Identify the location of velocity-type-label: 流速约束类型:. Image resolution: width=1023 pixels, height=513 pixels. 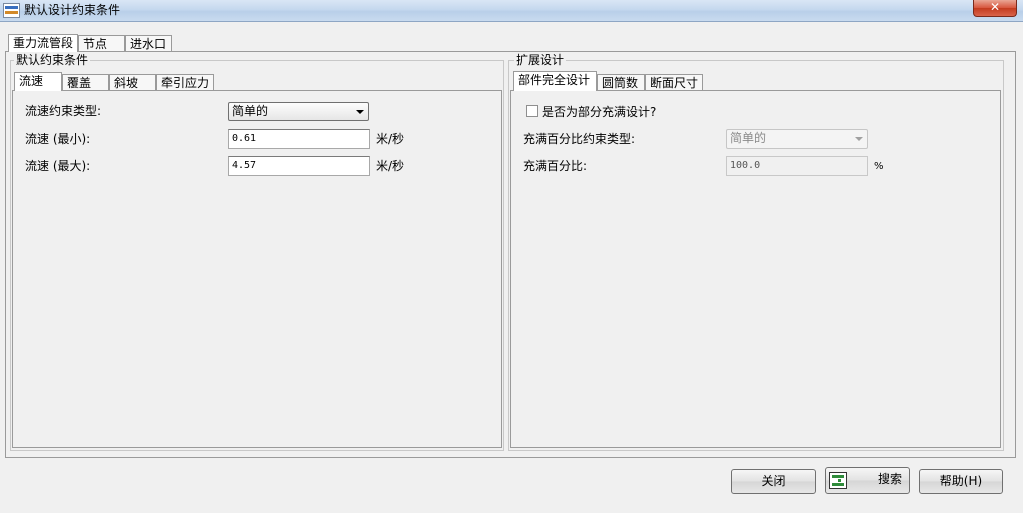
(63, 111).